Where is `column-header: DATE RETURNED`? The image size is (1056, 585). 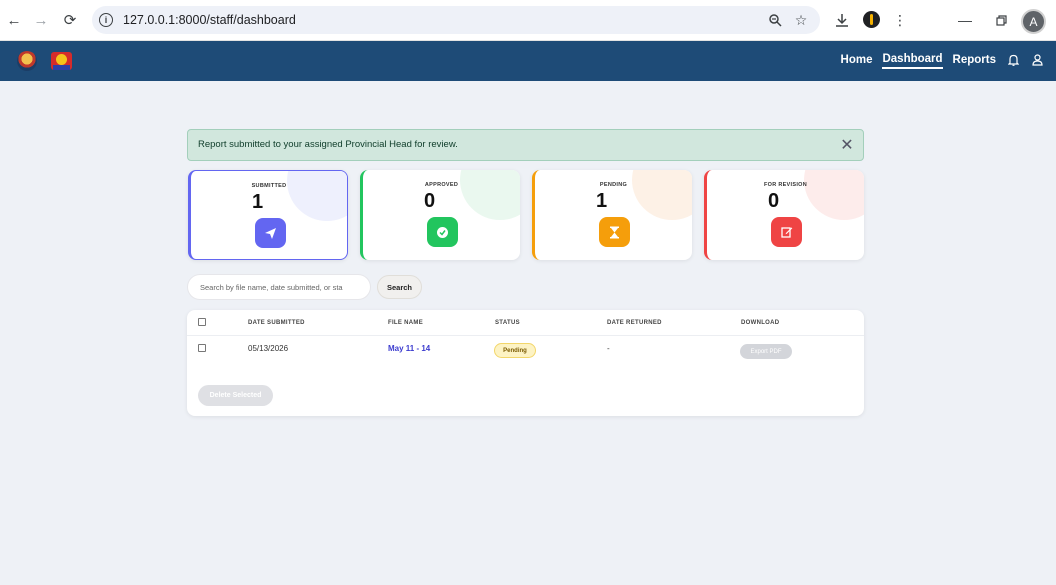 column-header: DATE RETURNED is located at coordinates (634, 323).